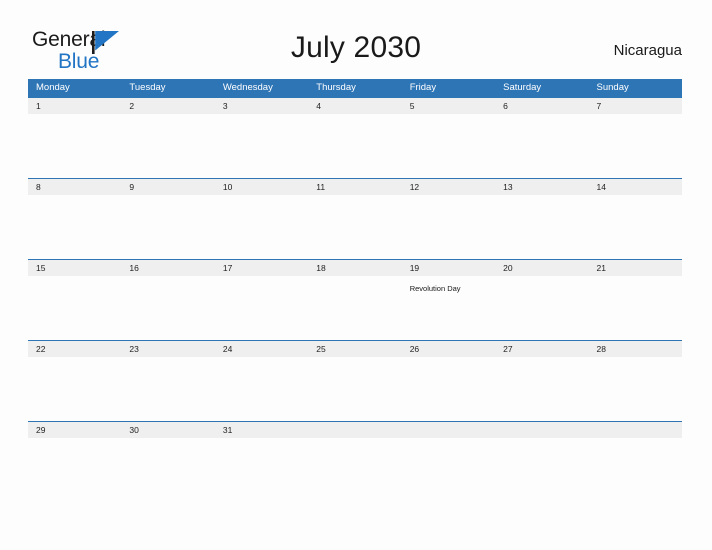 This screenshot has width=712, height=550. What do you see at coordinates (541, 268) in the screenshot?
I see `day-number: 20` at bounding box center [541, 268].